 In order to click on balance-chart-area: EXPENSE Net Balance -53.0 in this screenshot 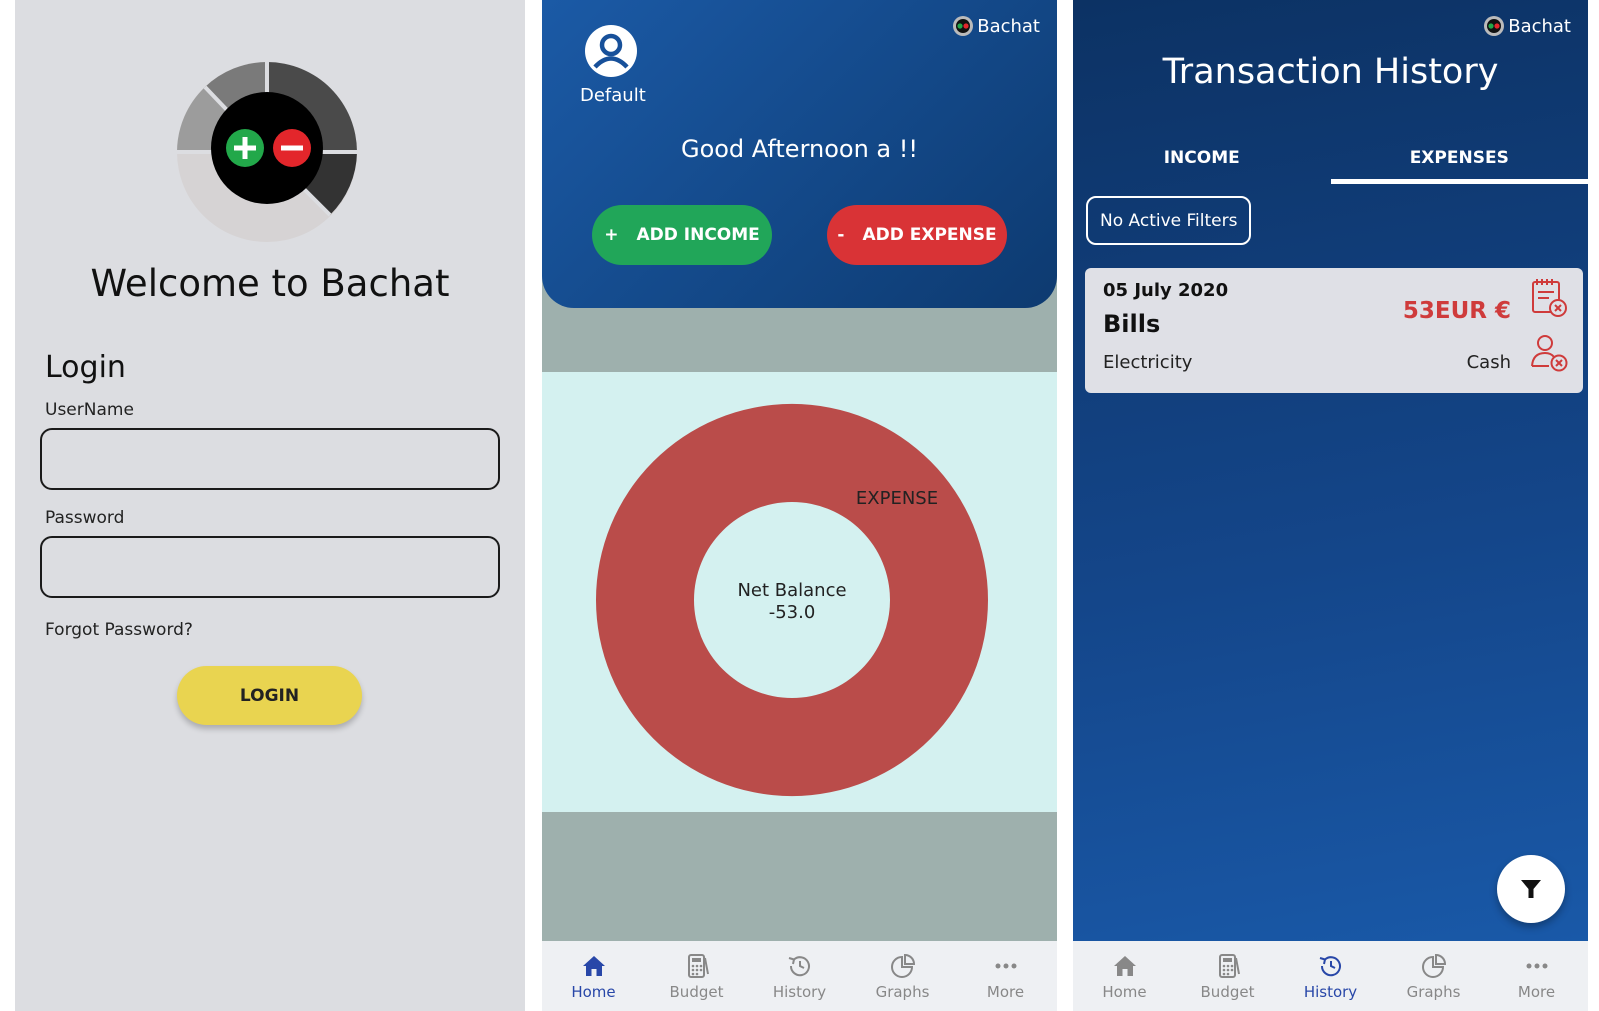, I will do `click(799, 592)`.